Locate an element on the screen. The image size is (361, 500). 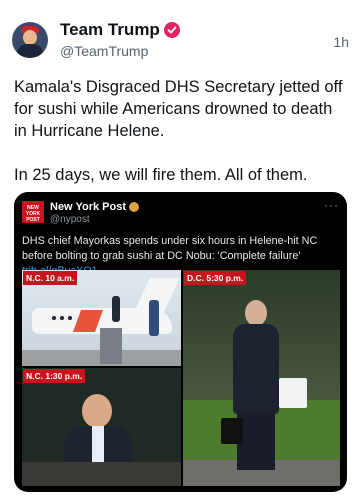
photo-label: D.C. 5:30 p.m. is located at coordinates (215, 278).